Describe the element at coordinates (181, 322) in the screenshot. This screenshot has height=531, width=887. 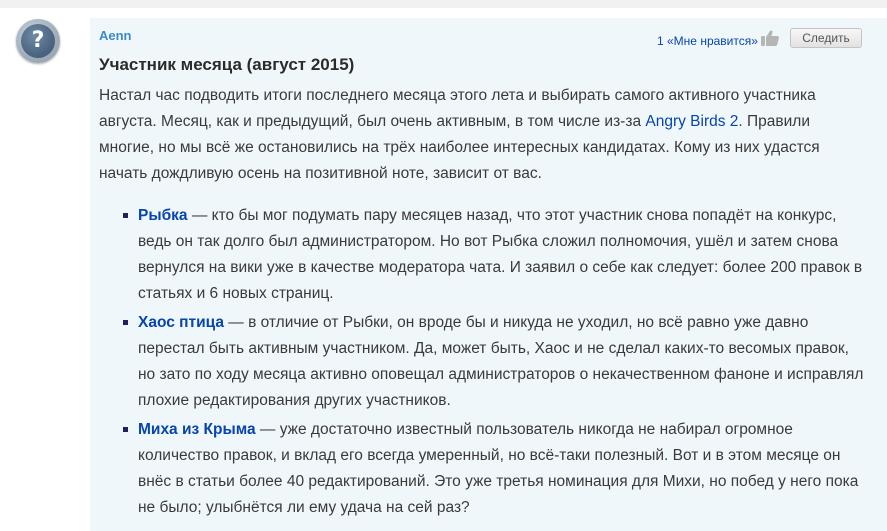
I see `candidate-name-link: Хаос птица` at that location.